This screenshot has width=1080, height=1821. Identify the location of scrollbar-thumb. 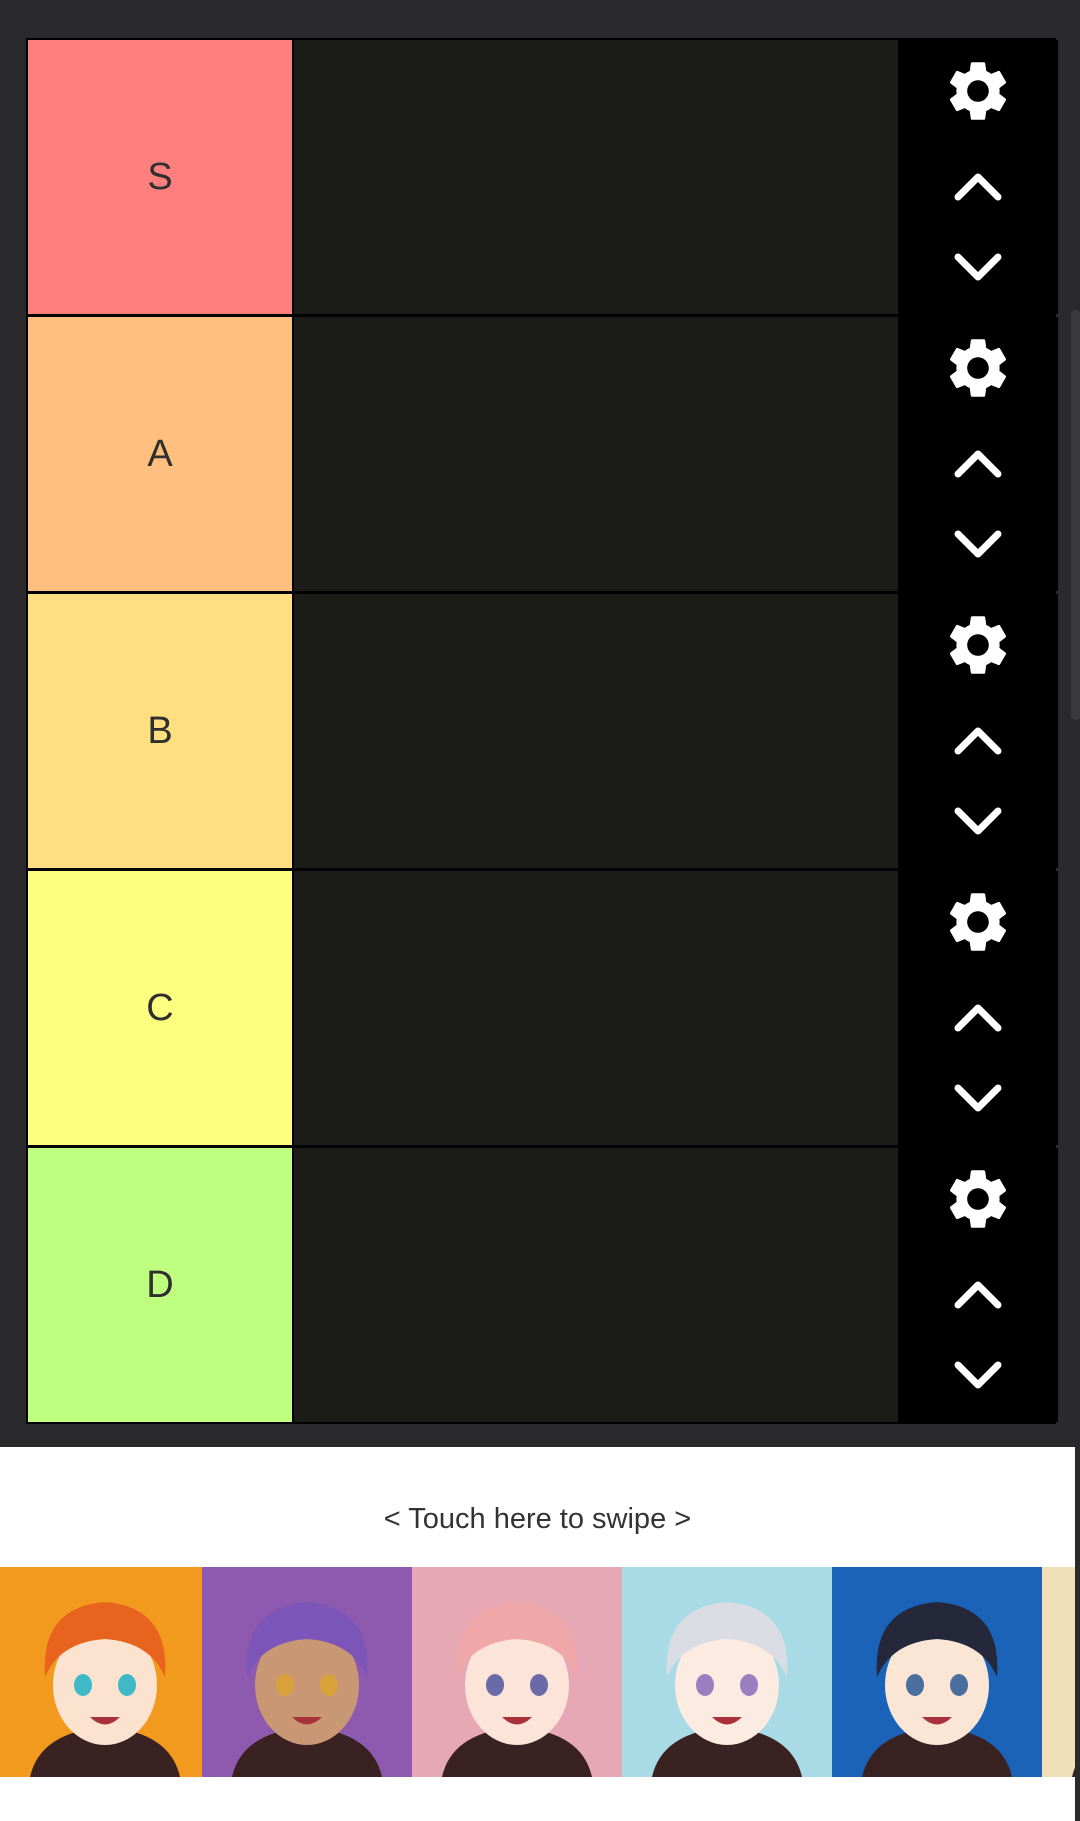
(1075, 515).